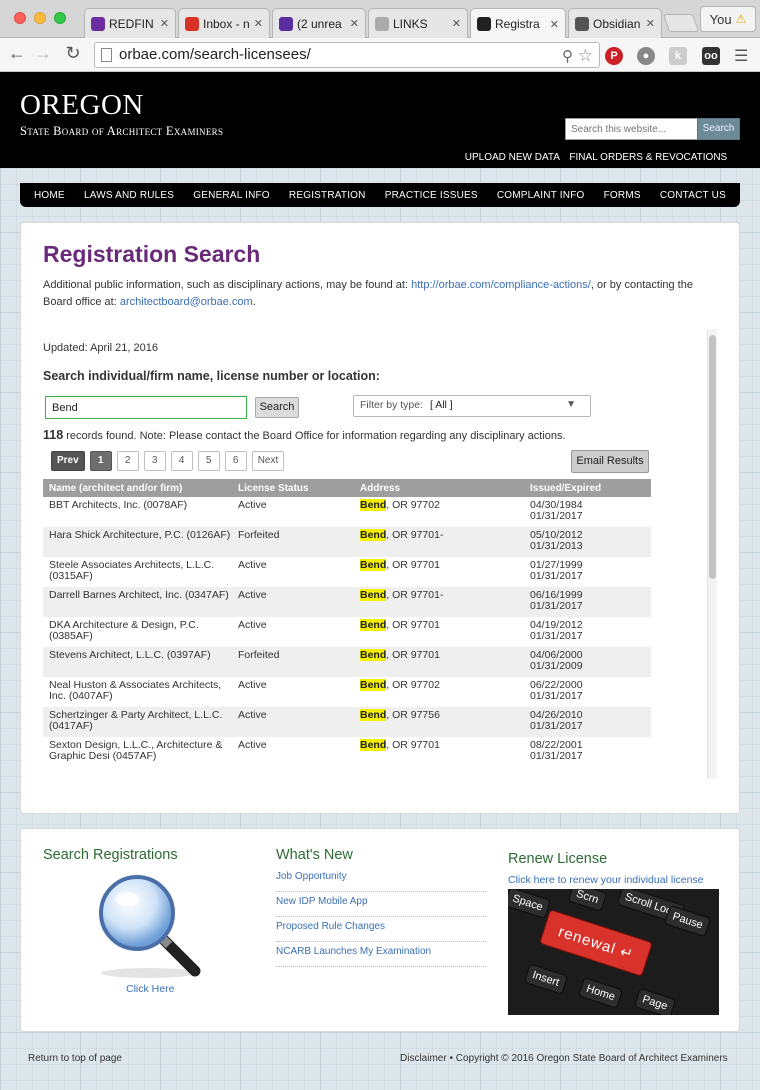 The image size is (760, 1090). Describe the element at coordinates (181, 461) in the screenshot. I see `page-4-button: 4` at that location.